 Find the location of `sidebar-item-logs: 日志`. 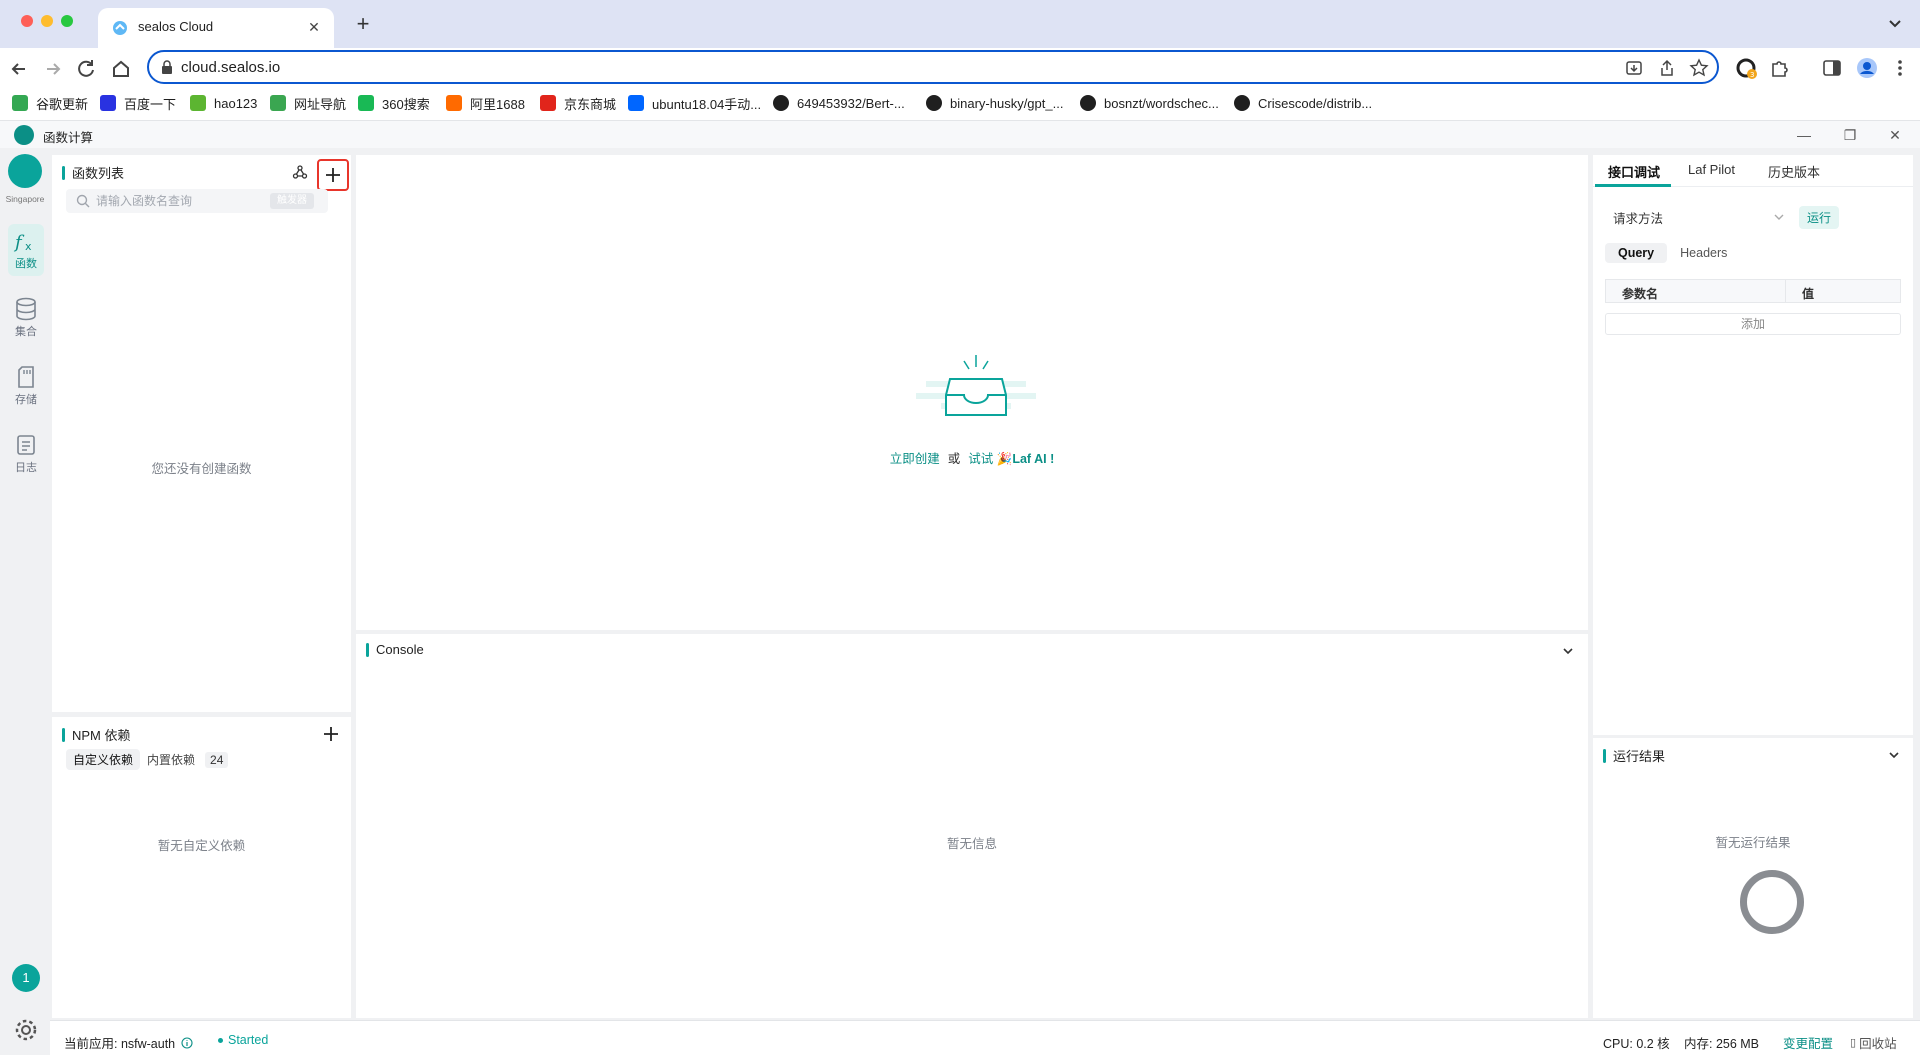

sidebar-item-logs: 日志 is located at coordinates (26, 454).